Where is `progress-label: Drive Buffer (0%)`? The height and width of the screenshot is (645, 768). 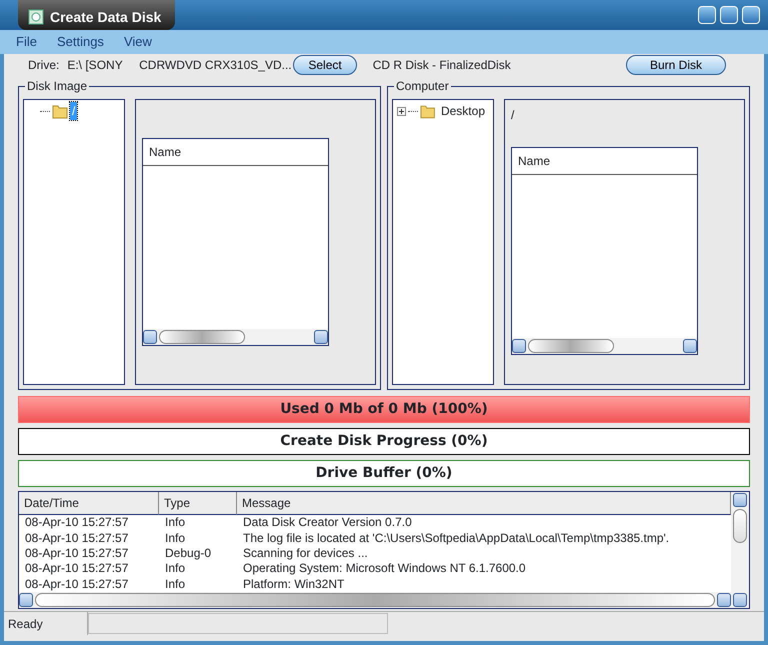
progress-label: Drive Buffer (0%) is located at coordinates (384, 473).